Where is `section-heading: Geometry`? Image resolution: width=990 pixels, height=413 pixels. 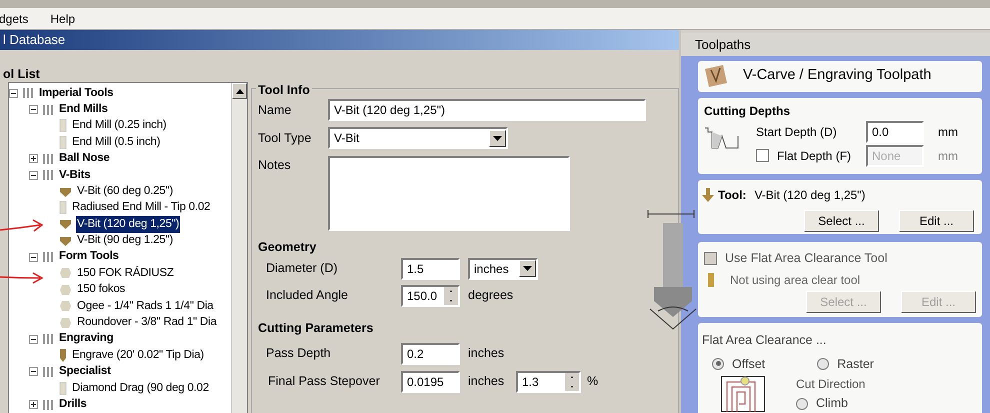
section-heading: Geometry is located at coordinates (288, 247).